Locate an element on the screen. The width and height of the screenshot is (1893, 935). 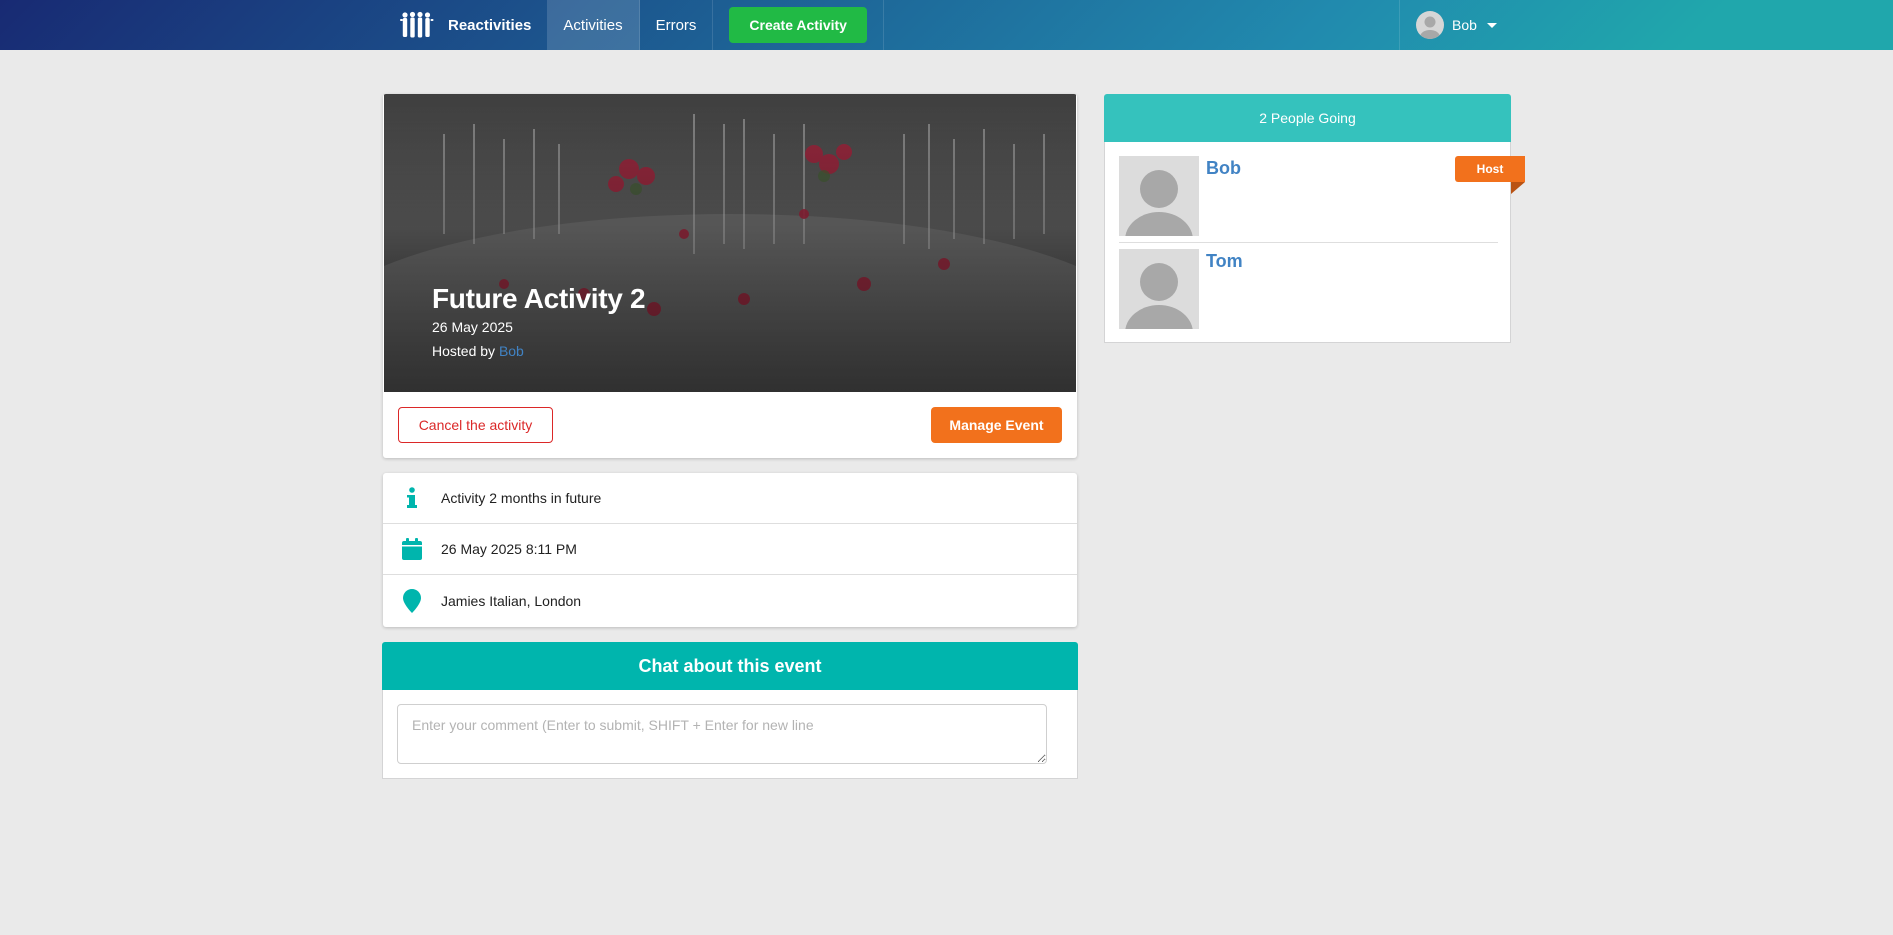
info-row-date: 26 May 2025 8:11 PM is located at coordinates (730, 549).